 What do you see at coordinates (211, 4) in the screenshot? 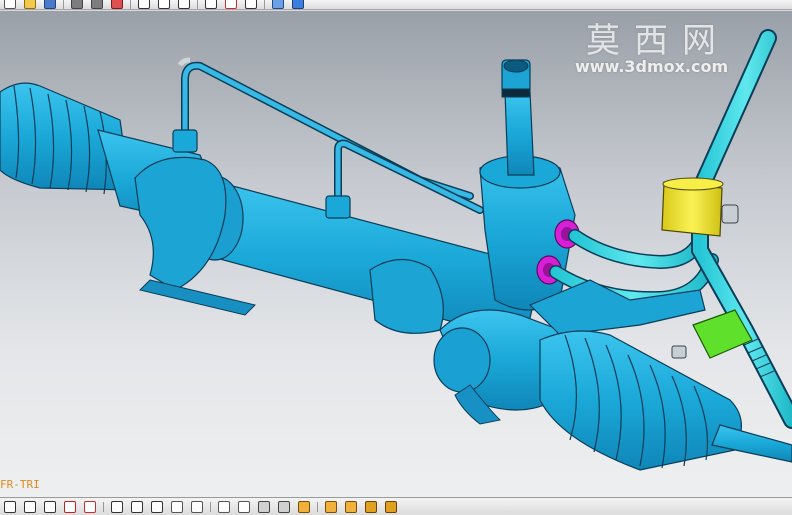
I see `rotate-icon` at bounding box center [211, 4].